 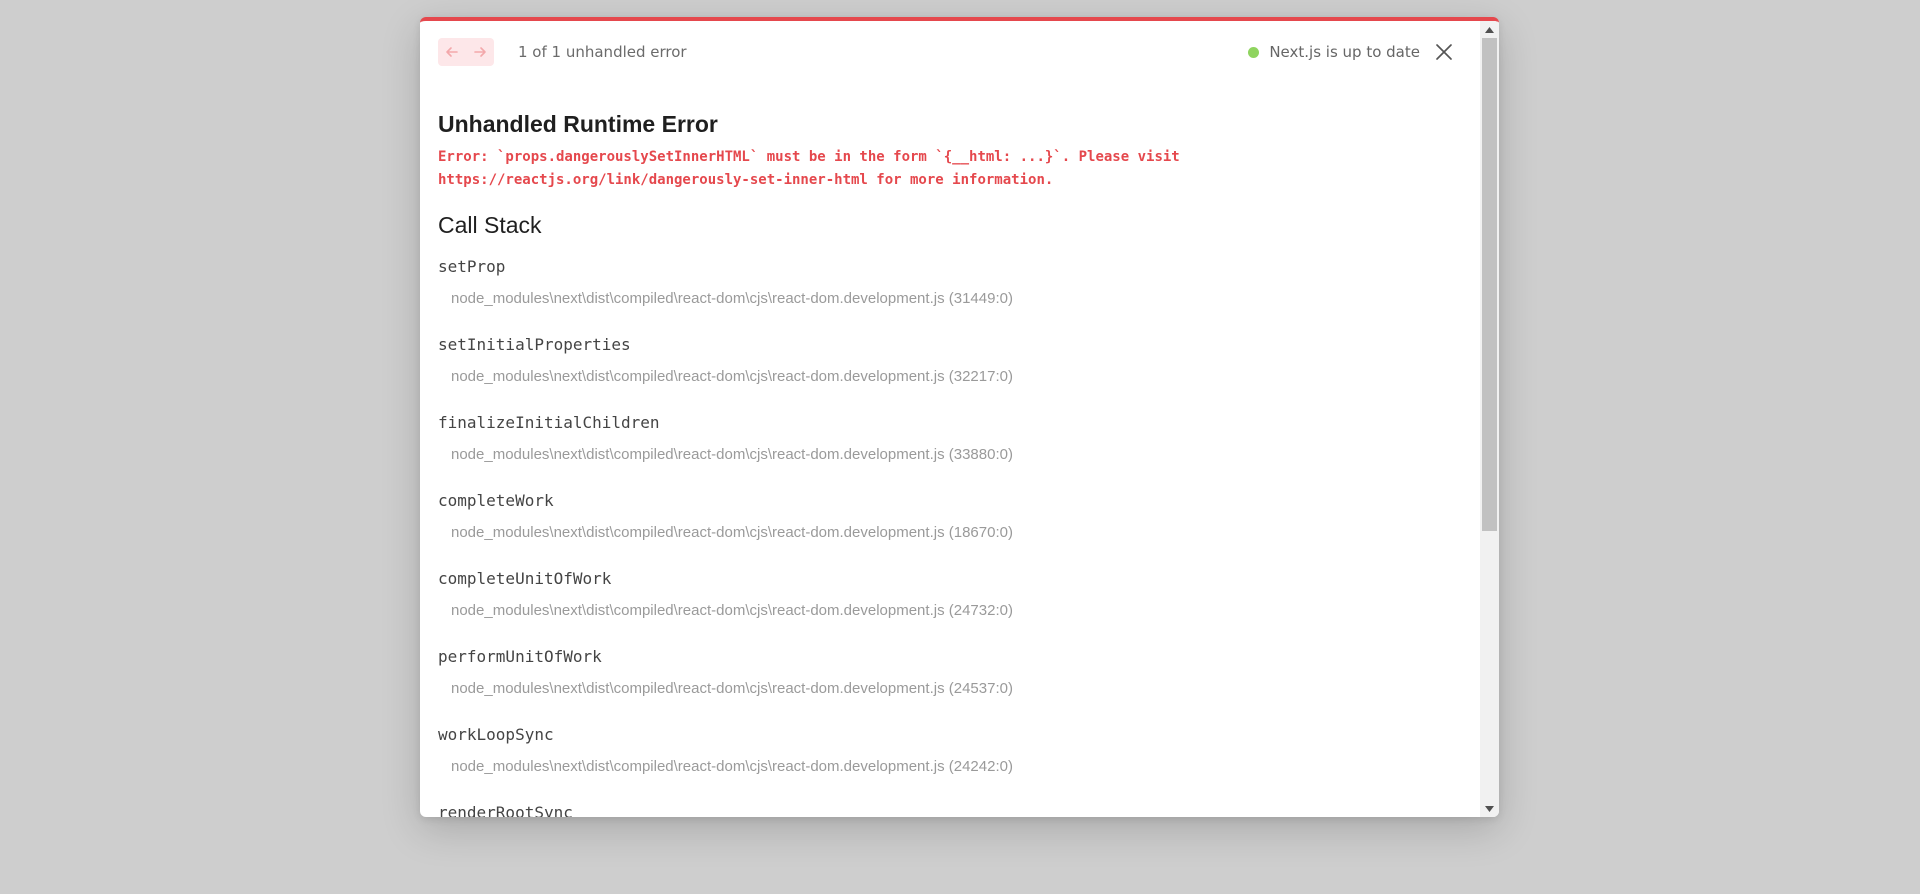 What do you see at coordinates (525, 578) in the screenshot?
I see `frame-function-name: completeUnitOfWork` at bounding box center [525, 578].